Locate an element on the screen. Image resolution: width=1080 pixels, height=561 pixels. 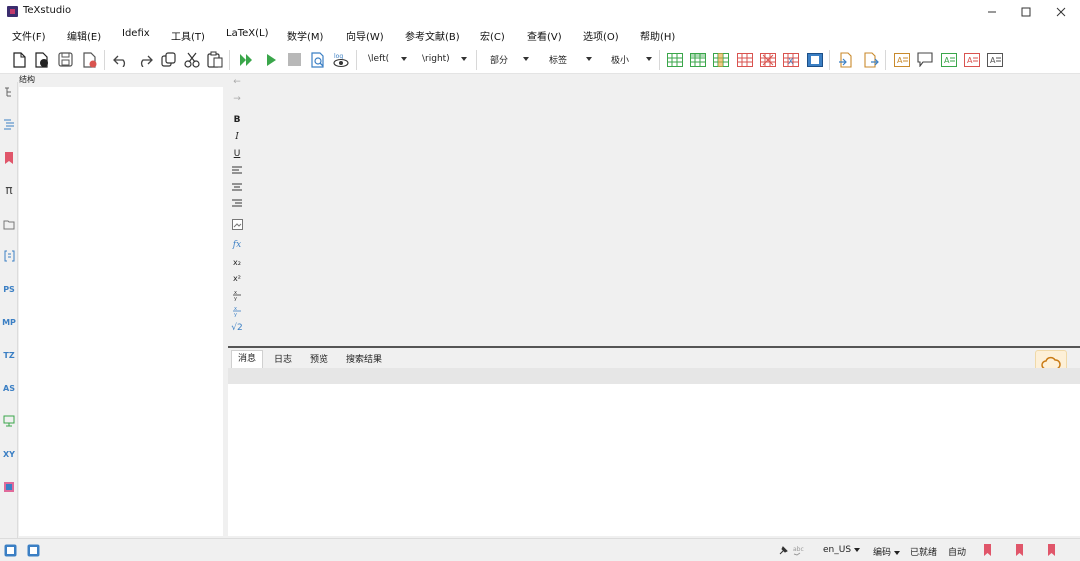
view-document-icon is located at coordinates (317, 59).